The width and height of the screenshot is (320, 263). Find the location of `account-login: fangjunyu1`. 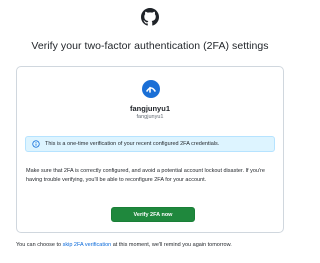

account-login: fangjunyu1 is located at coordinates (150, 117).